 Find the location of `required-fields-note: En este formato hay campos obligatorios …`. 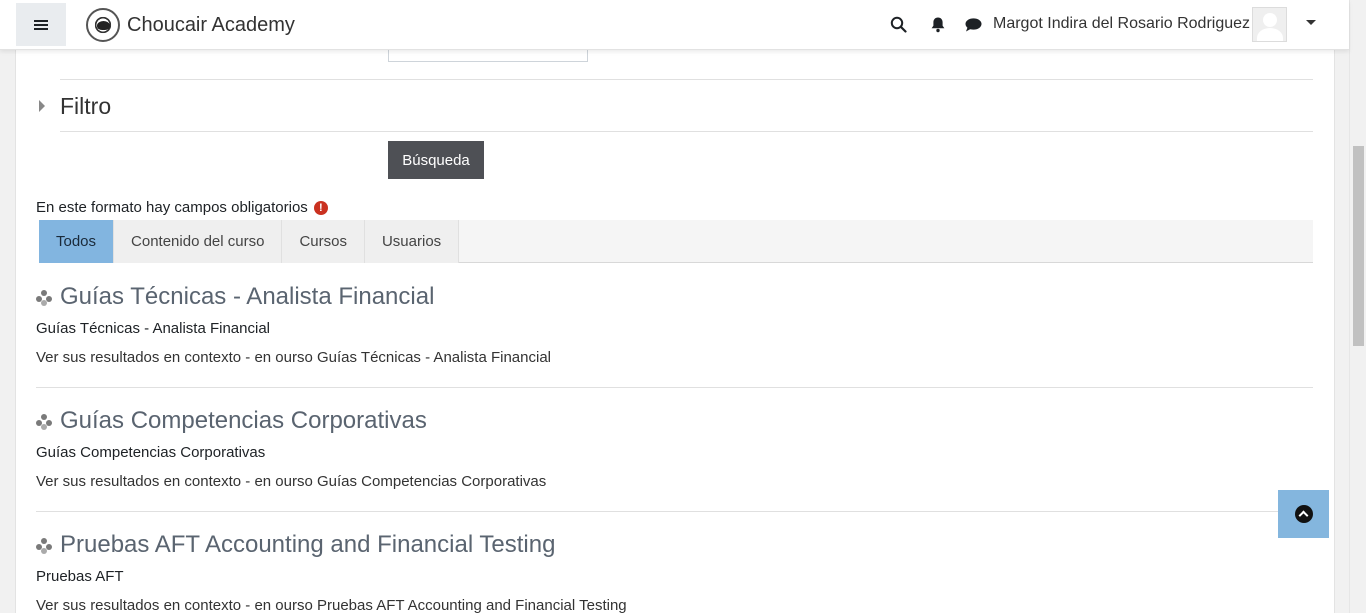

required-fields-note: En este formato hay campos obligatorios … is located at coordinates (182, 207).